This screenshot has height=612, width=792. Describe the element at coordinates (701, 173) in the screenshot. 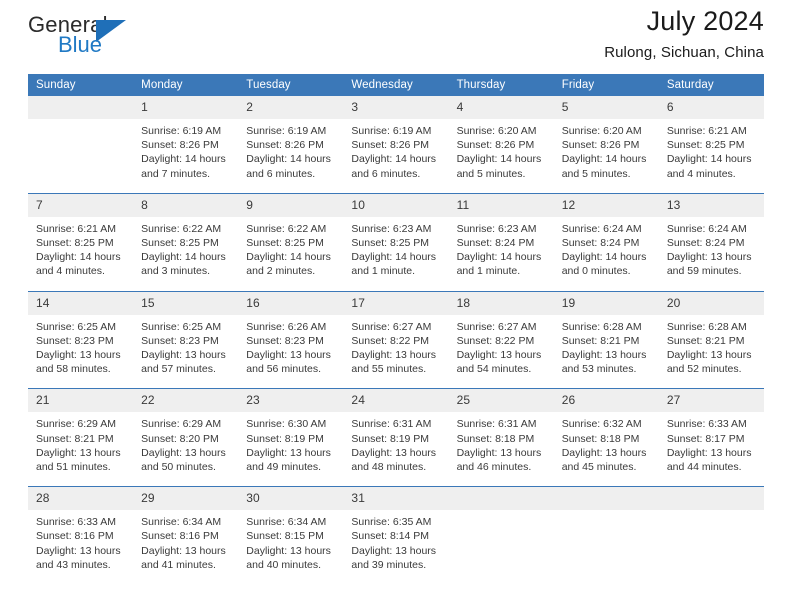

I see `daylight-text-line2: and 4 minutes.` at that location.